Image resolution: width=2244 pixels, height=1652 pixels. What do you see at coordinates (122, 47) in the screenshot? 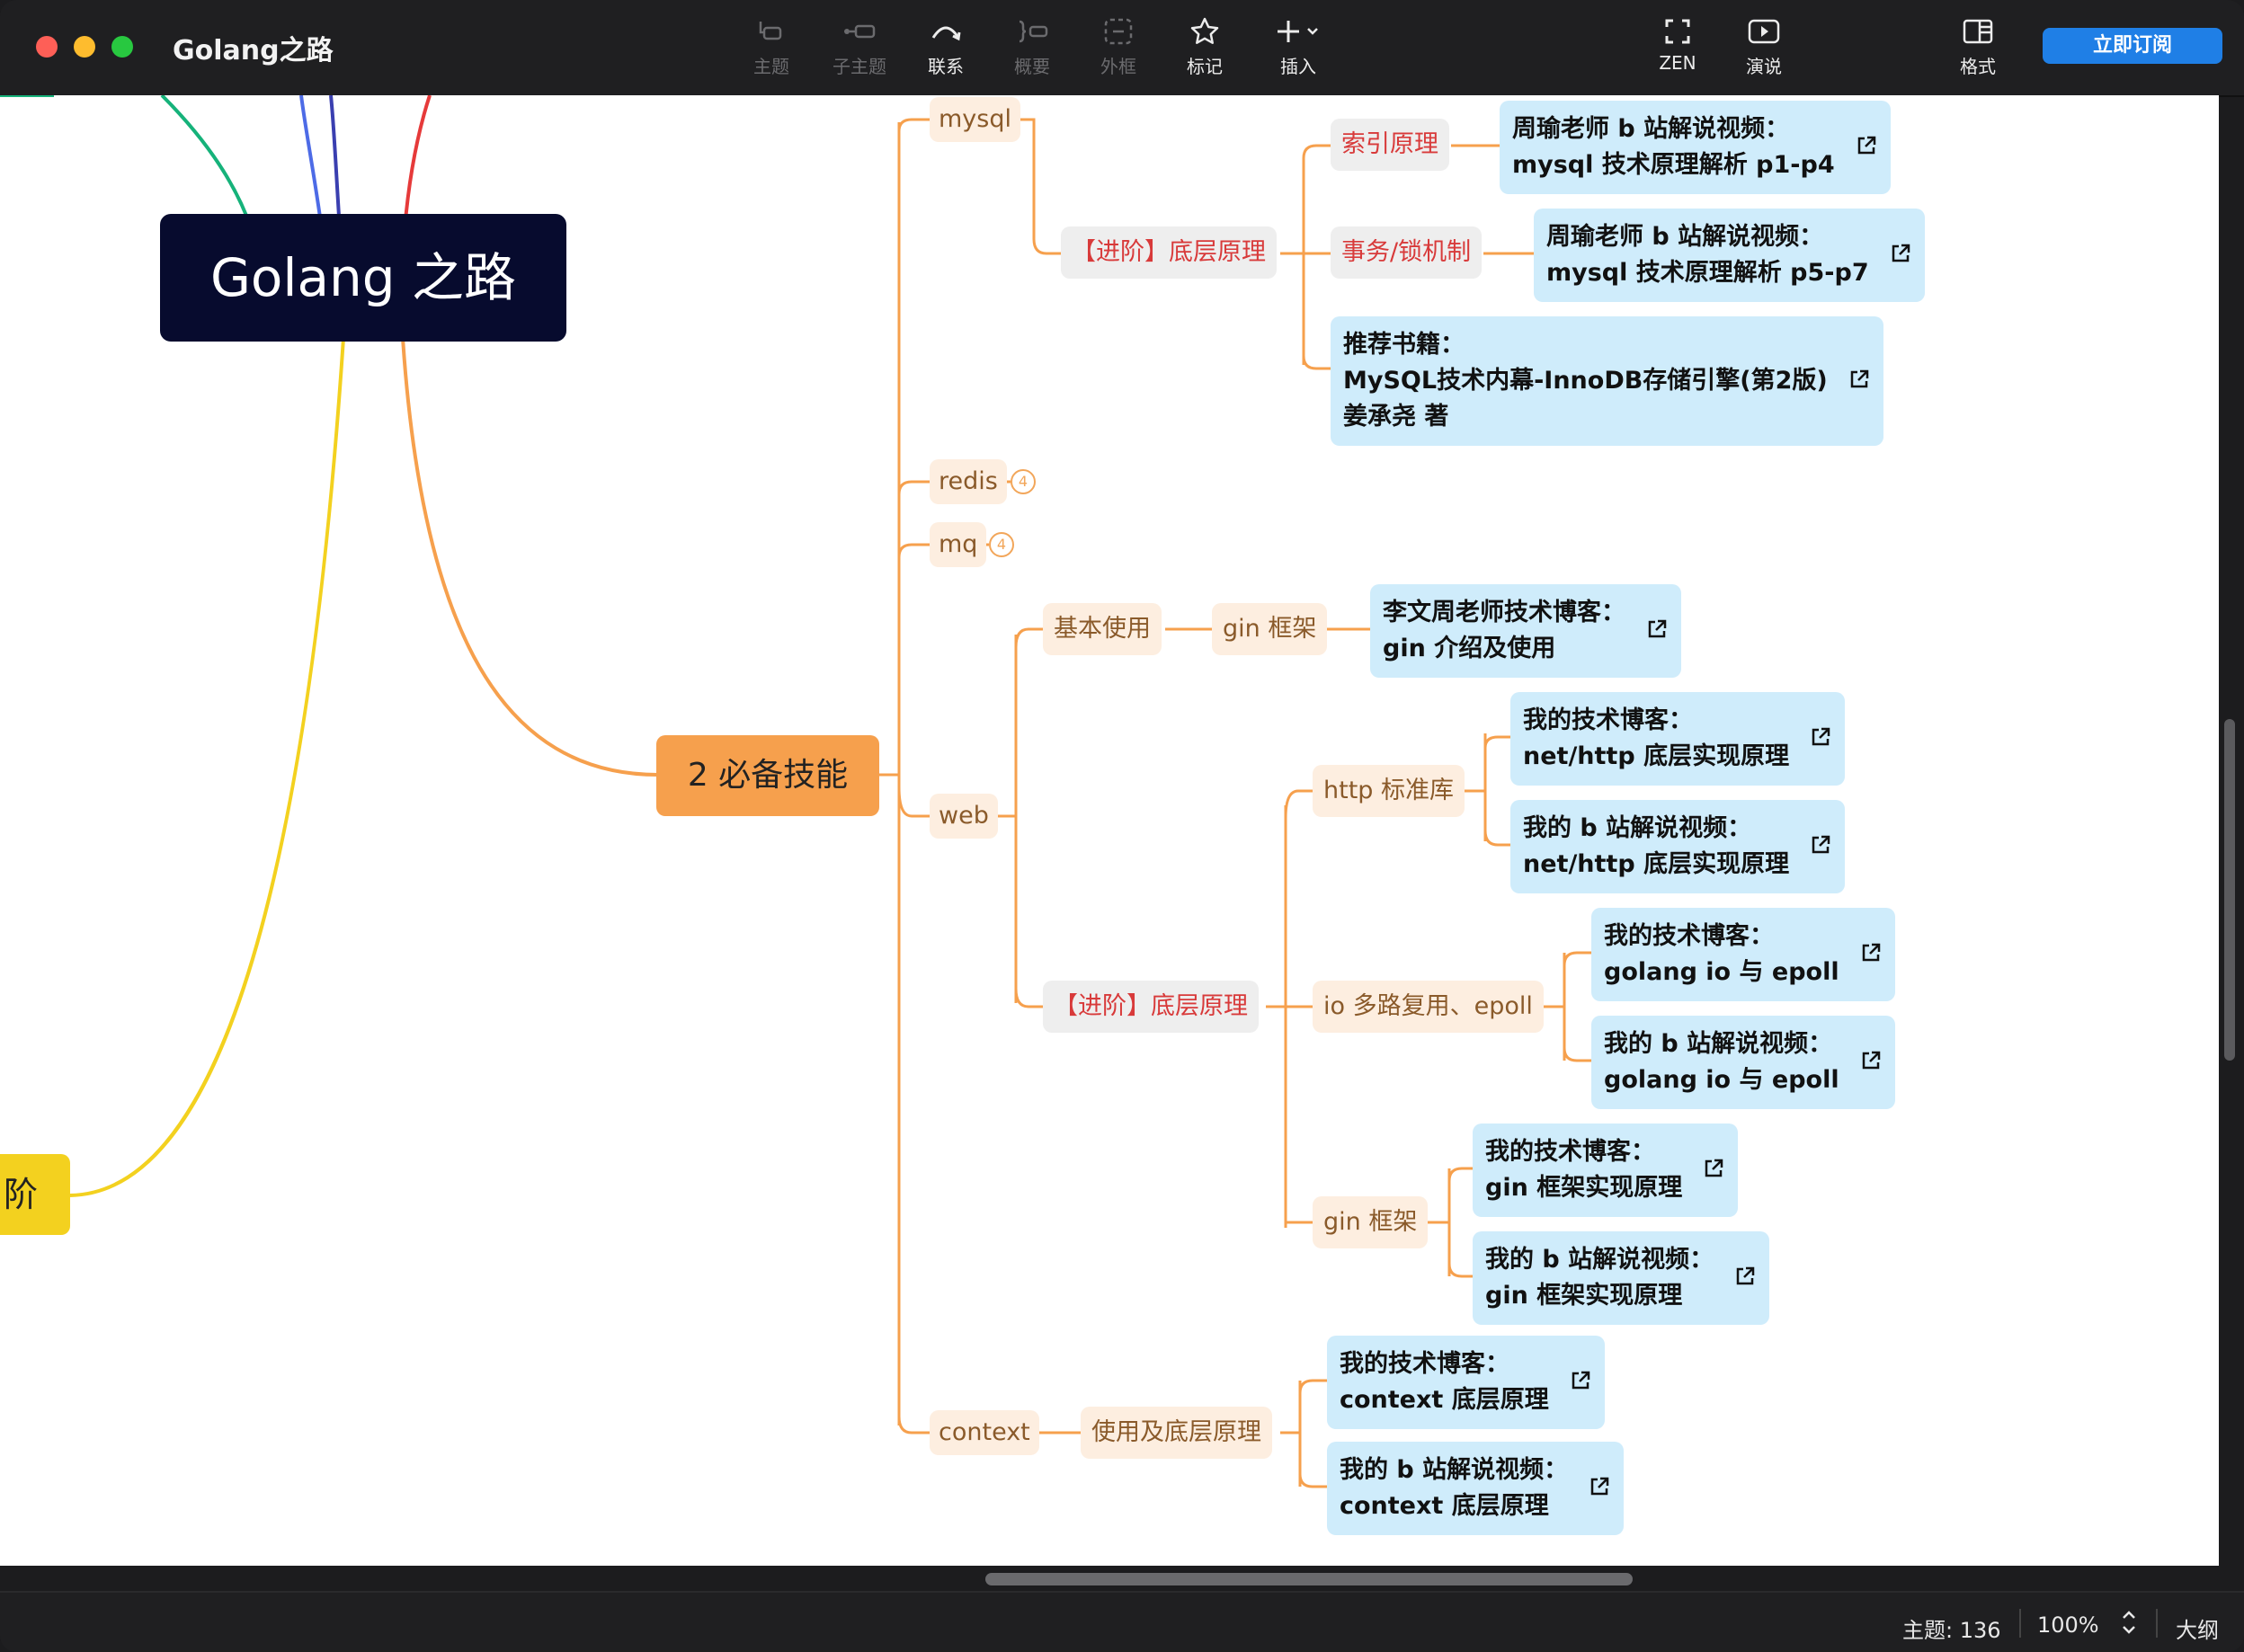
I see `maximize-window-button` at bounding box center [122, 47].